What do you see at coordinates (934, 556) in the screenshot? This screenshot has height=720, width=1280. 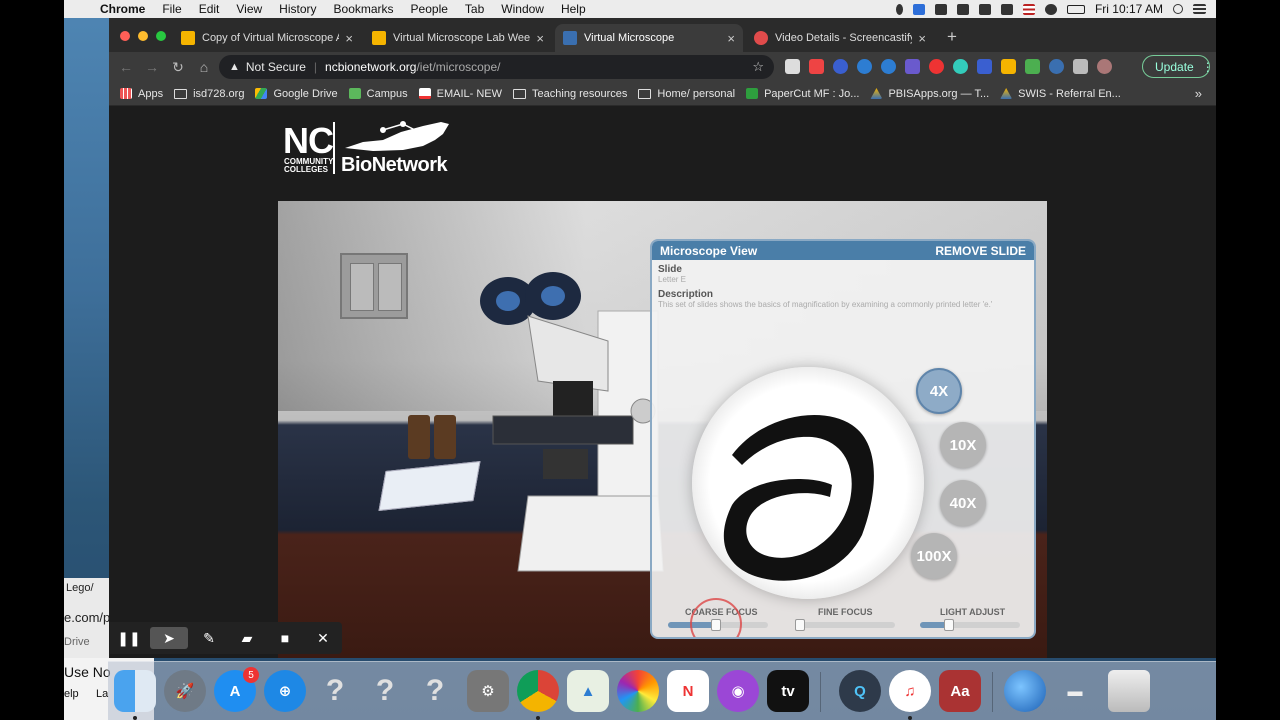 I see `magnification-100x-button: 100X` at bounding box center [934, 556].